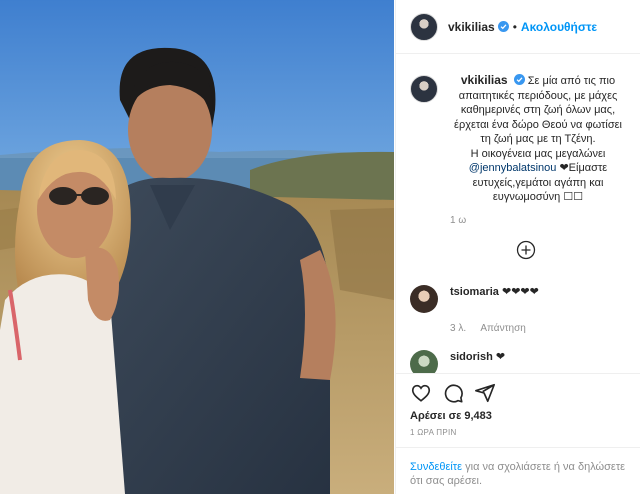 This screenshot has height=494, width=640. I want to click on author-username: vkikilias, so click(471, 27).